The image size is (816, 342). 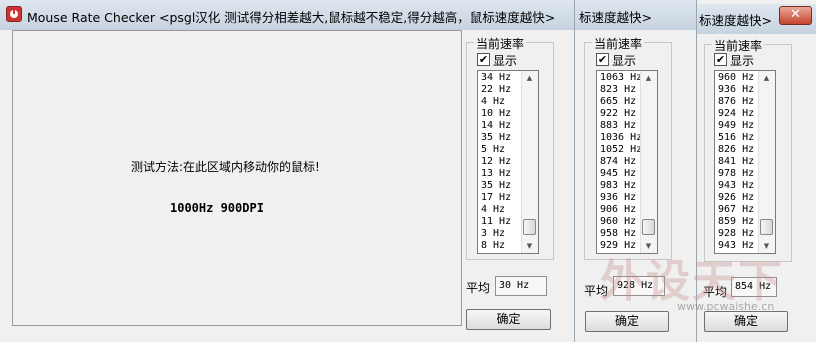 I want to click on scrollbar-2: ▲ ▼, so click(x=648, y=162).